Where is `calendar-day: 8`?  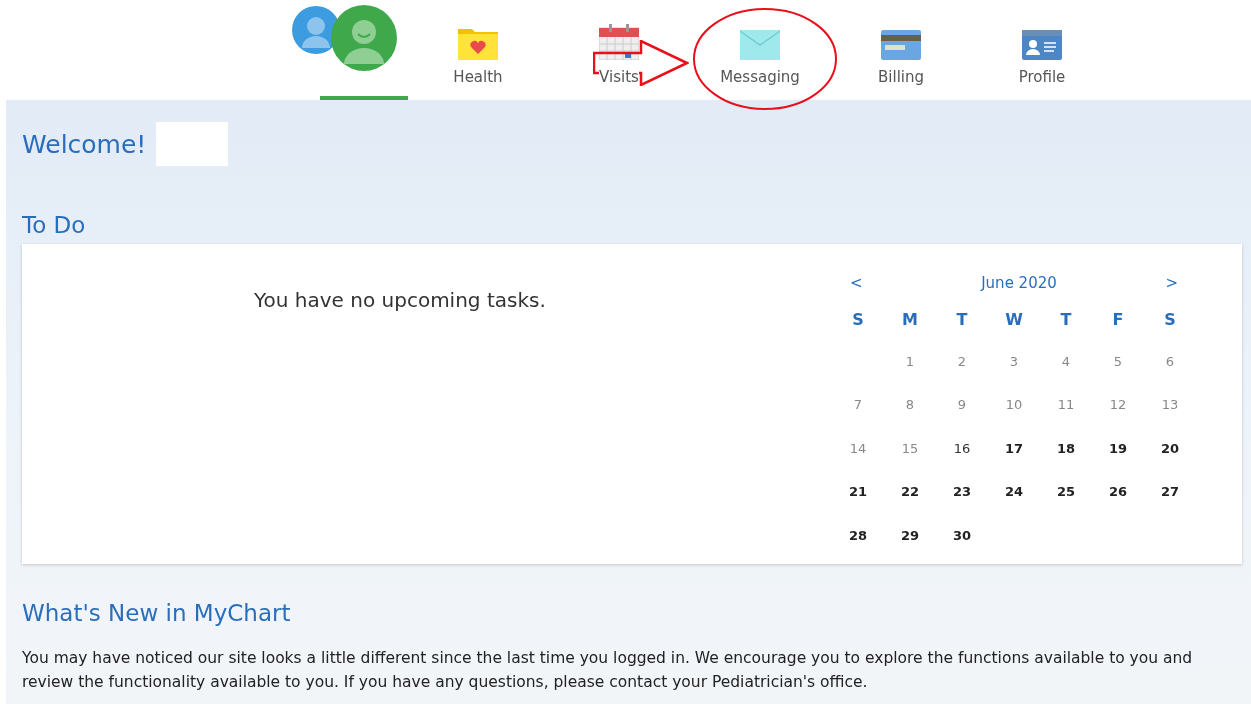 calendar-day: 8 is located at coordinates (910, 419).